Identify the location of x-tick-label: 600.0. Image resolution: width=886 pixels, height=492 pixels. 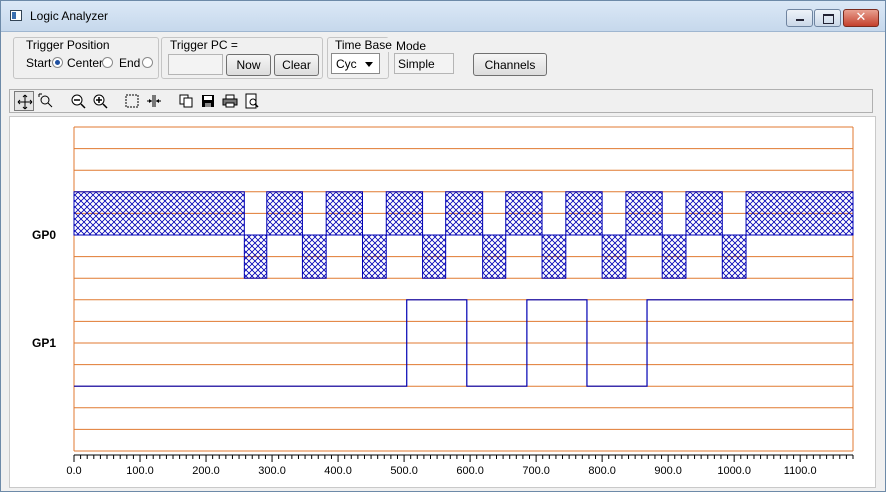
(470, 471).